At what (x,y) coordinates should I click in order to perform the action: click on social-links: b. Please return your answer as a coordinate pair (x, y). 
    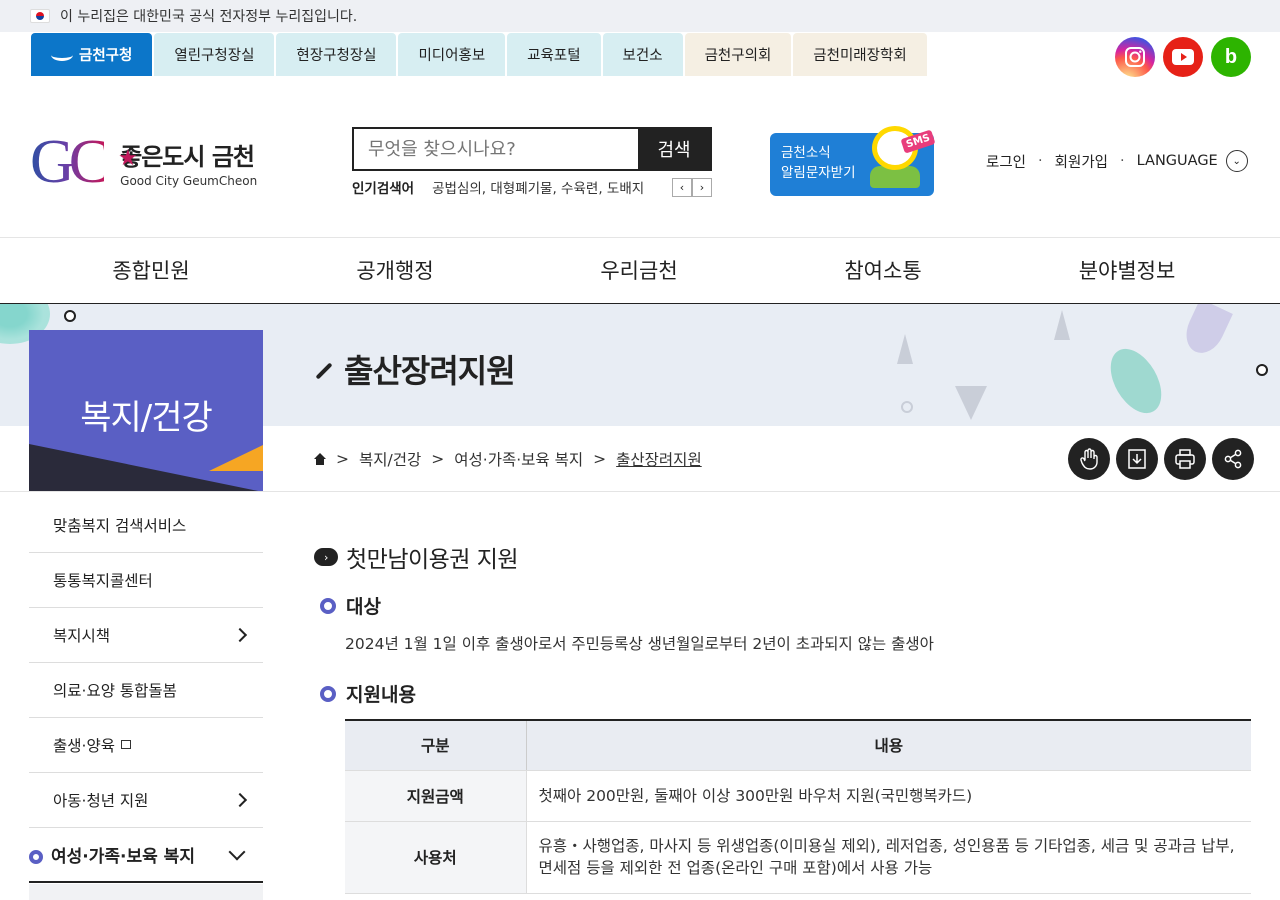
    Looking at the image, I should click on (1183, 57).